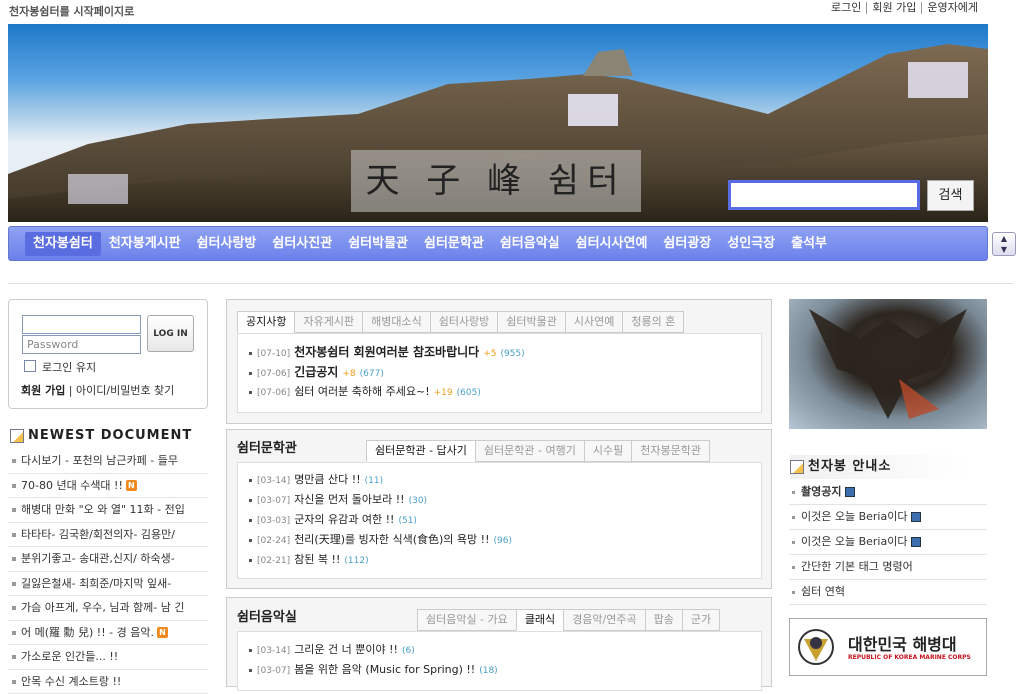  I want to click on post-title: 그리운 건 너 뿐이야 !!, so click(346, 649).